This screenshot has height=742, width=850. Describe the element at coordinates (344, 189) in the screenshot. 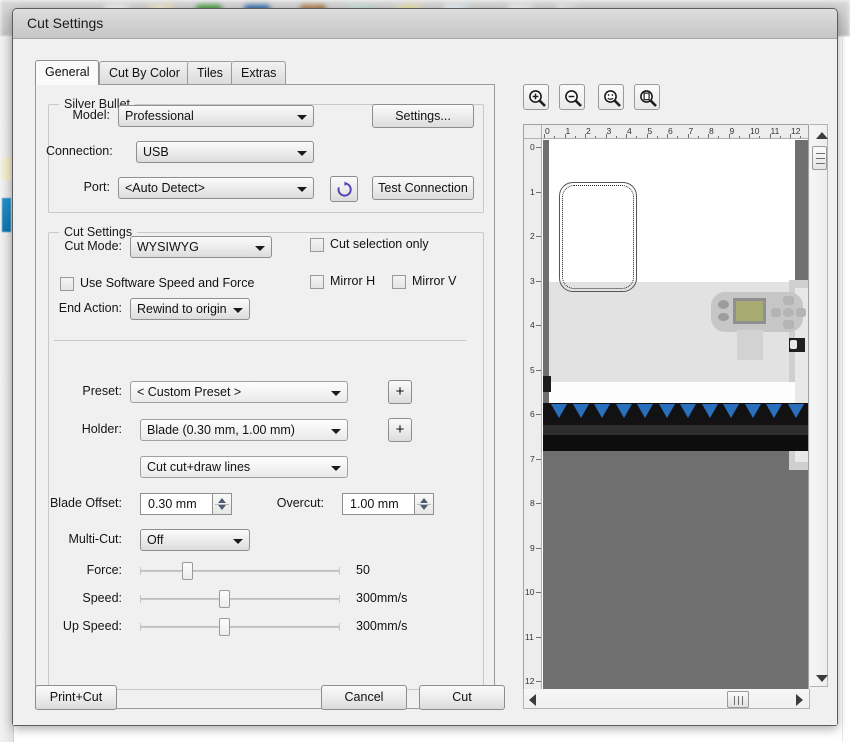

I see `refresh-ports-button` at that location.